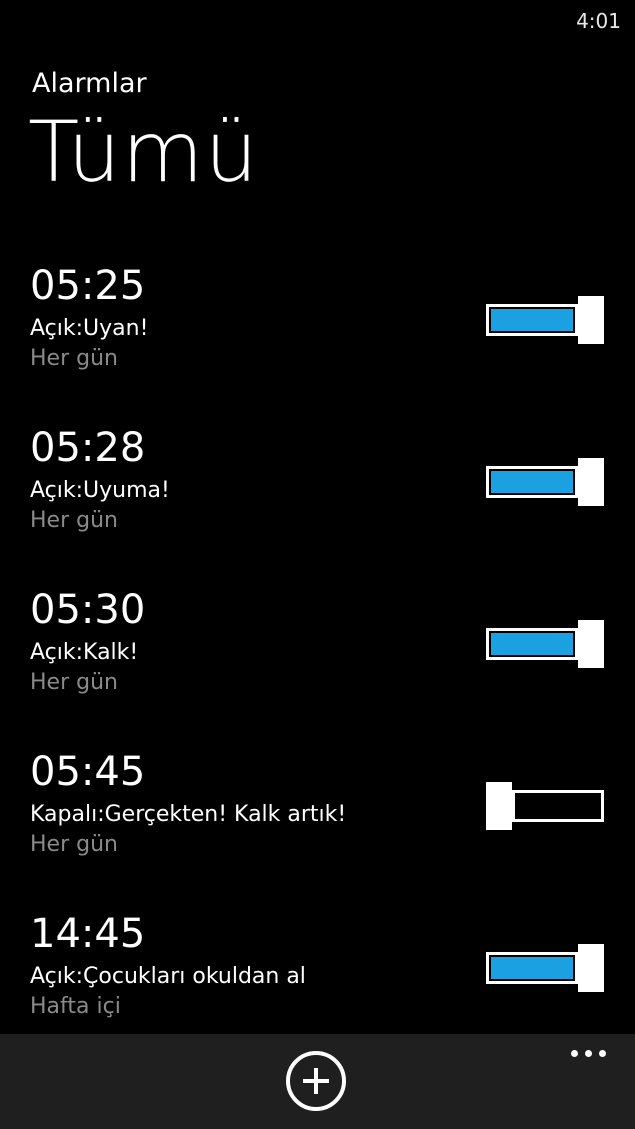 The height and width of the screenshot is (1129, 635). What do you see at coordinates (75, 1006) in the screenshot?
I see `alarm-repeat: Hafta içi` at bounding box center [75, 1006].